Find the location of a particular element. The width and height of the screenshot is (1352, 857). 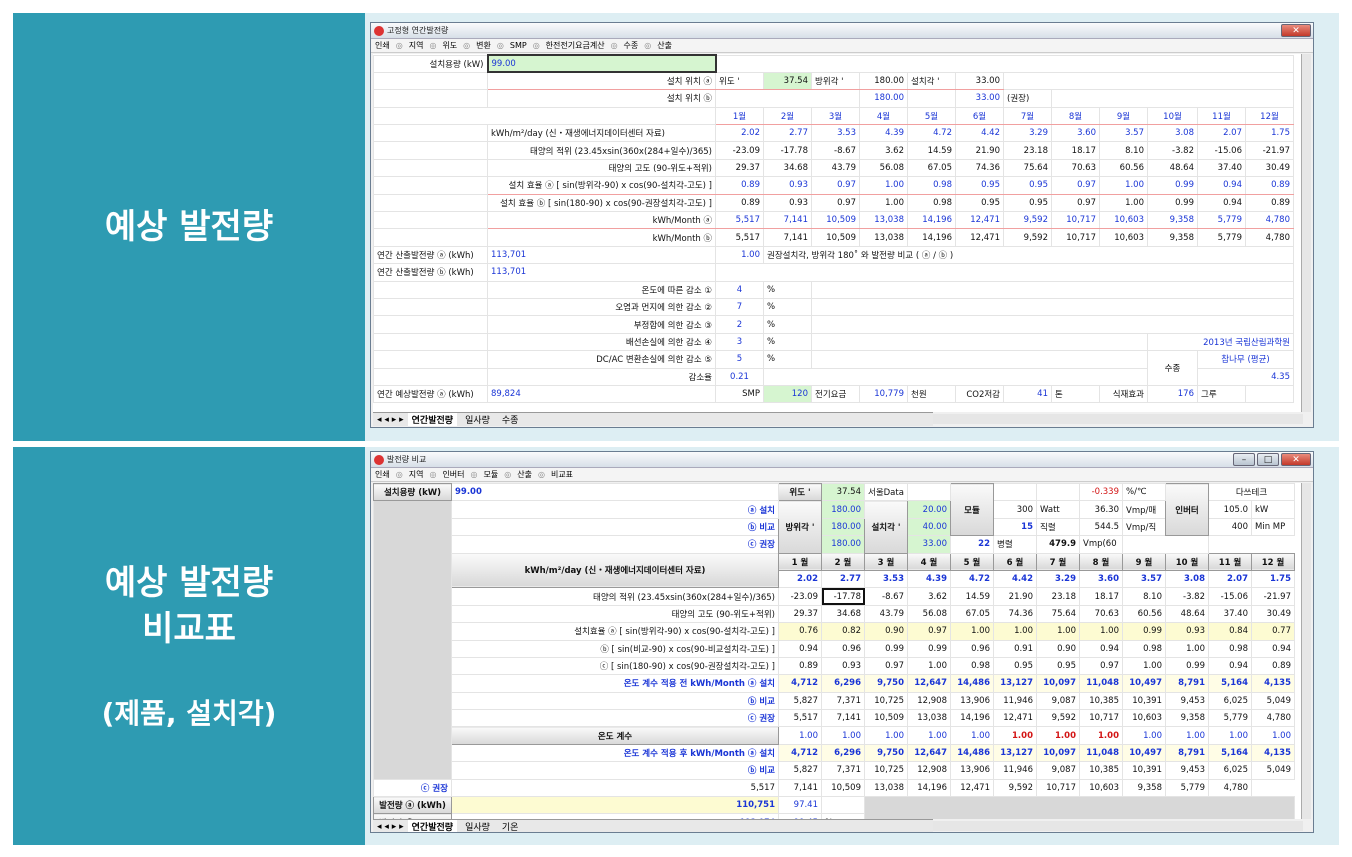

month-header: 3 월 is located at coordinates (886, 561).